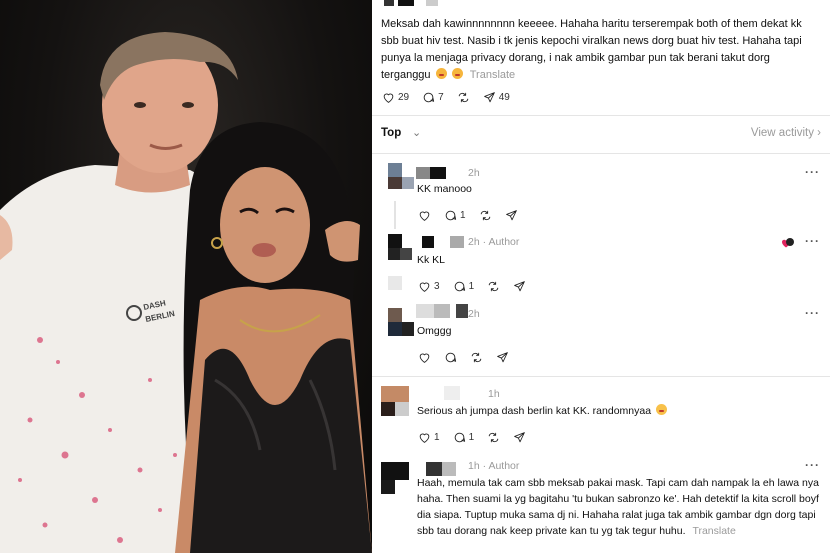  Describe the element at coordinates (493, 242) in the screenshot. I see `comment-time: 2h · Author` at that location.